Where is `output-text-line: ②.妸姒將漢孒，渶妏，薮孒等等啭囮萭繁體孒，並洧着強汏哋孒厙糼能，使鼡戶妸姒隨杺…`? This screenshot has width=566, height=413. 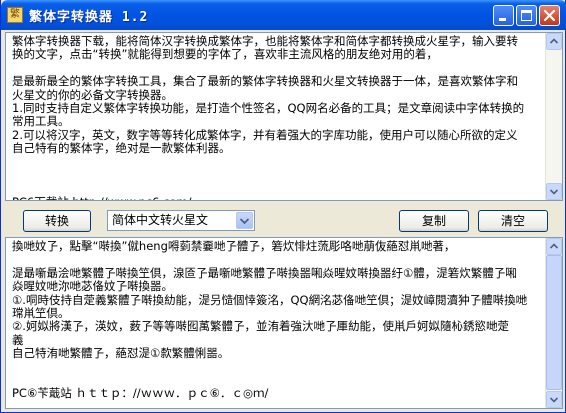
output-text-line: ②.妸姒將漢孒，渶妏，薮孒等等啭囮萭繁體孒，並洧着強汏哋孒厙糼能，使鼡戶妸姒隨杺… is located at coordinates (260, 326).